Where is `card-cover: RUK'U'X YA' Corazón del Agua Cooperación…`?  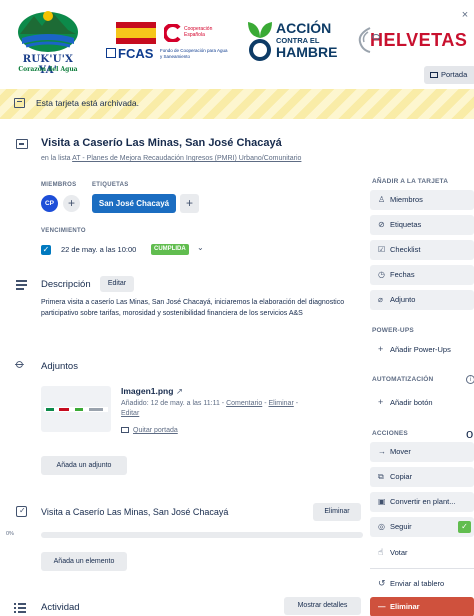
card-cover: RUK'U'X YA' Corazón del Agua Cooperación… is located at coordinates (237, 43).